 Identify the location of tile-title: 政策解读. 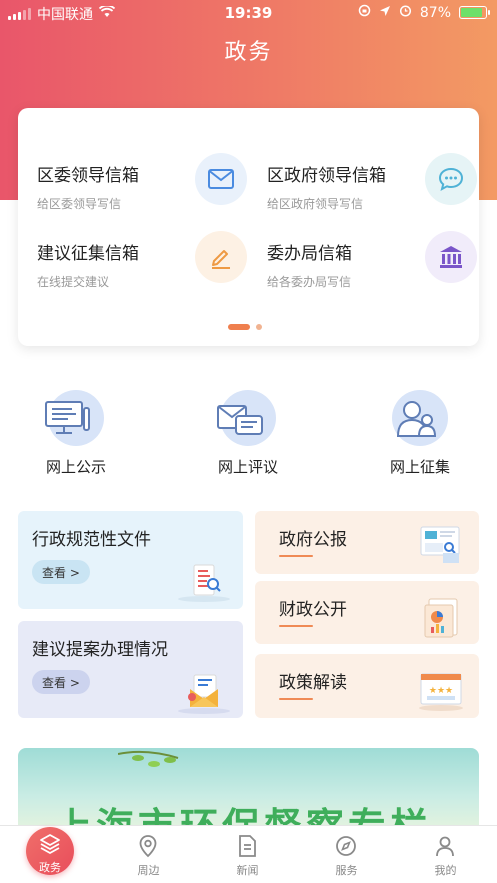
(313, 683).